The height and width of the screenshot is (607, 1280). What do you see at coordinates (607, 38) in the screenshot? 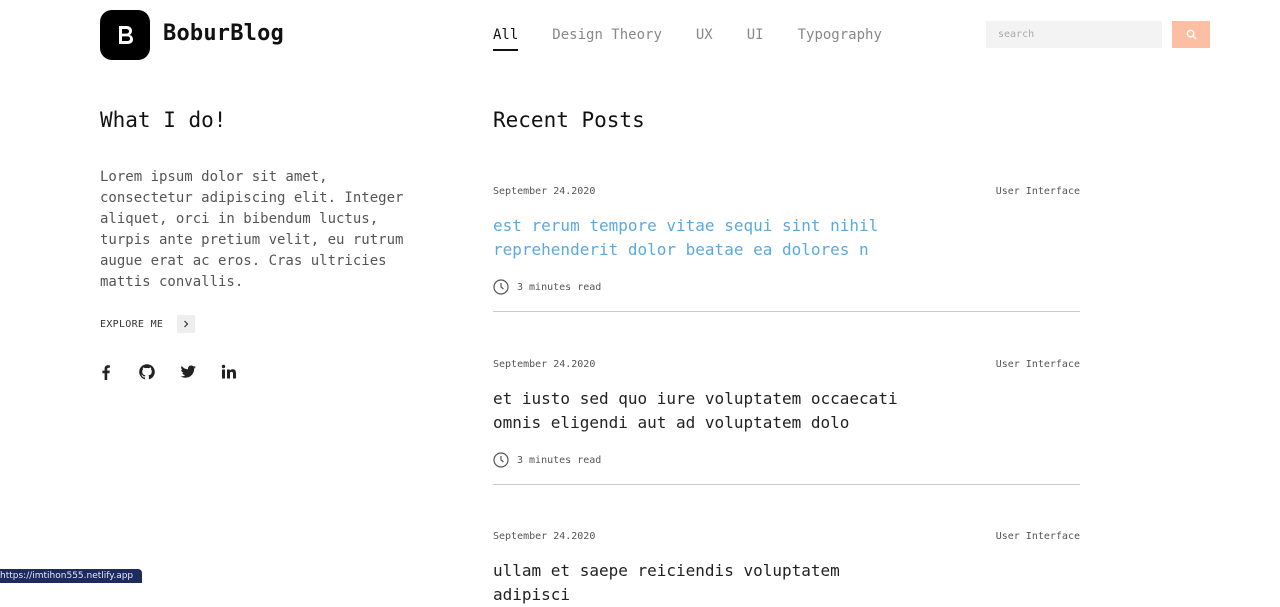
I see `nav-item-design-theory: Design Theory` at bounding box center [607, 38].